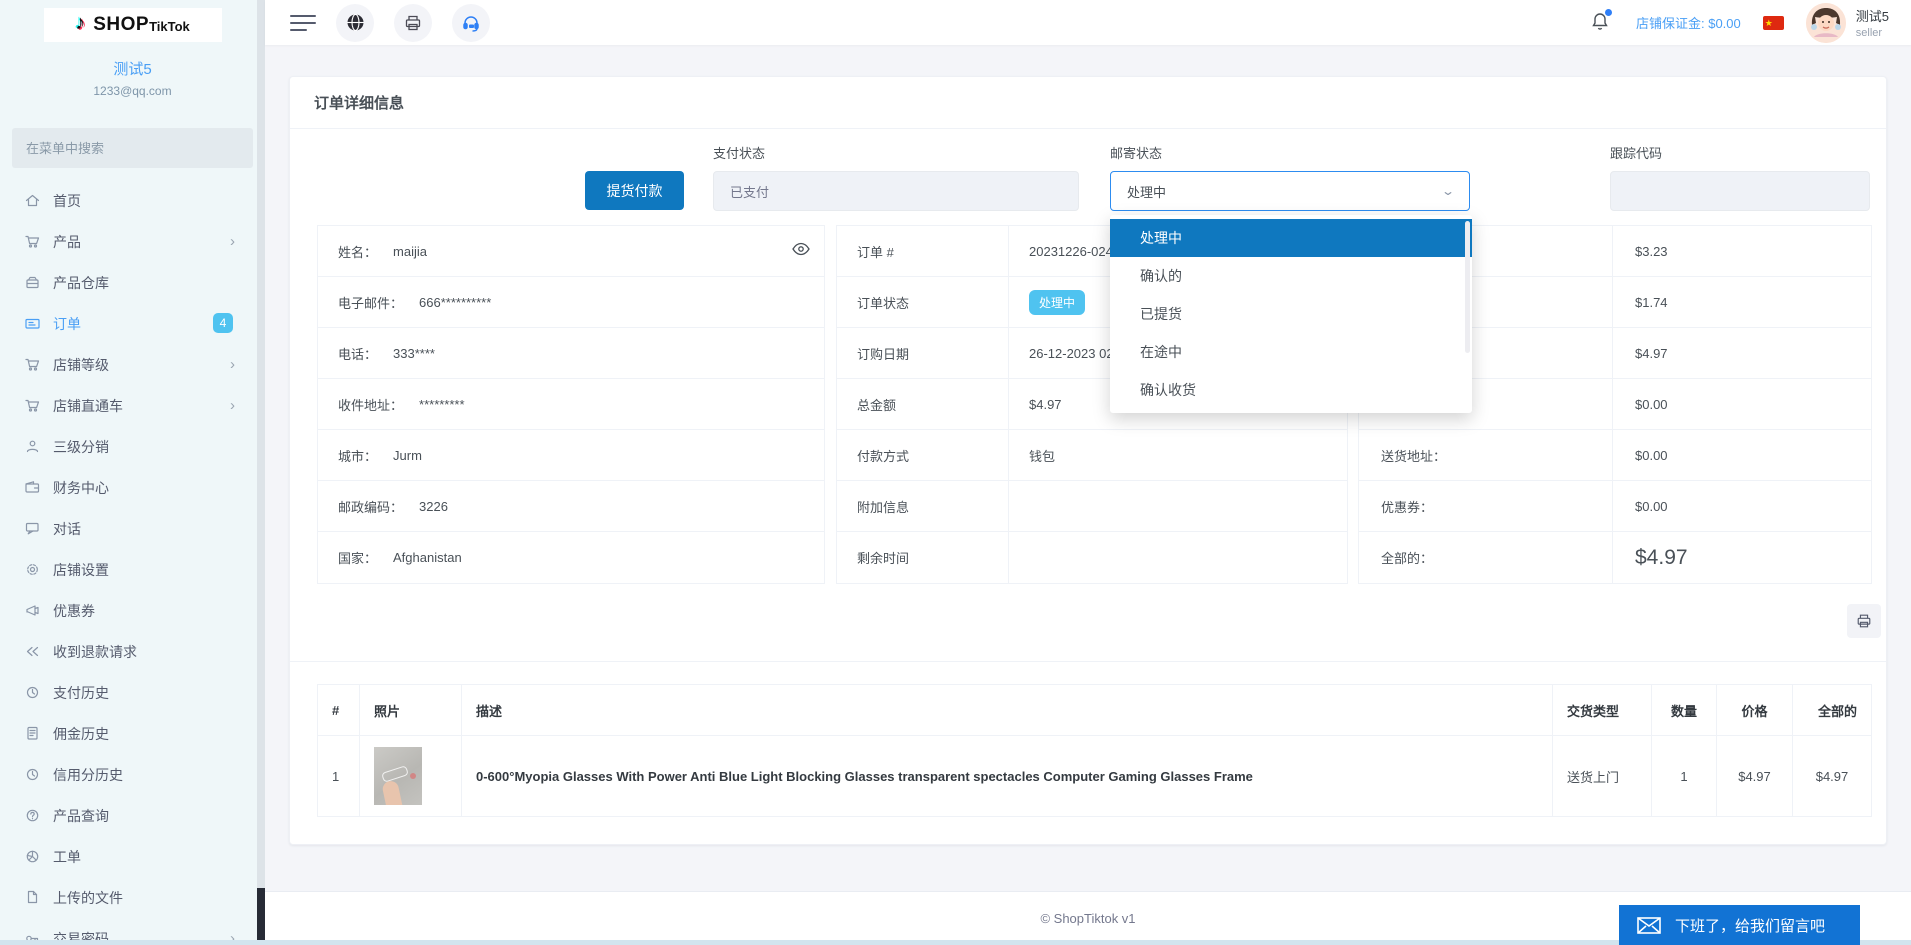 The width and height of the screenshot is (1911, 945). Describe the element at coordinates (95, 651) in the screenshot. I see `sidebar-item-label: 收到退款请求` at that location.